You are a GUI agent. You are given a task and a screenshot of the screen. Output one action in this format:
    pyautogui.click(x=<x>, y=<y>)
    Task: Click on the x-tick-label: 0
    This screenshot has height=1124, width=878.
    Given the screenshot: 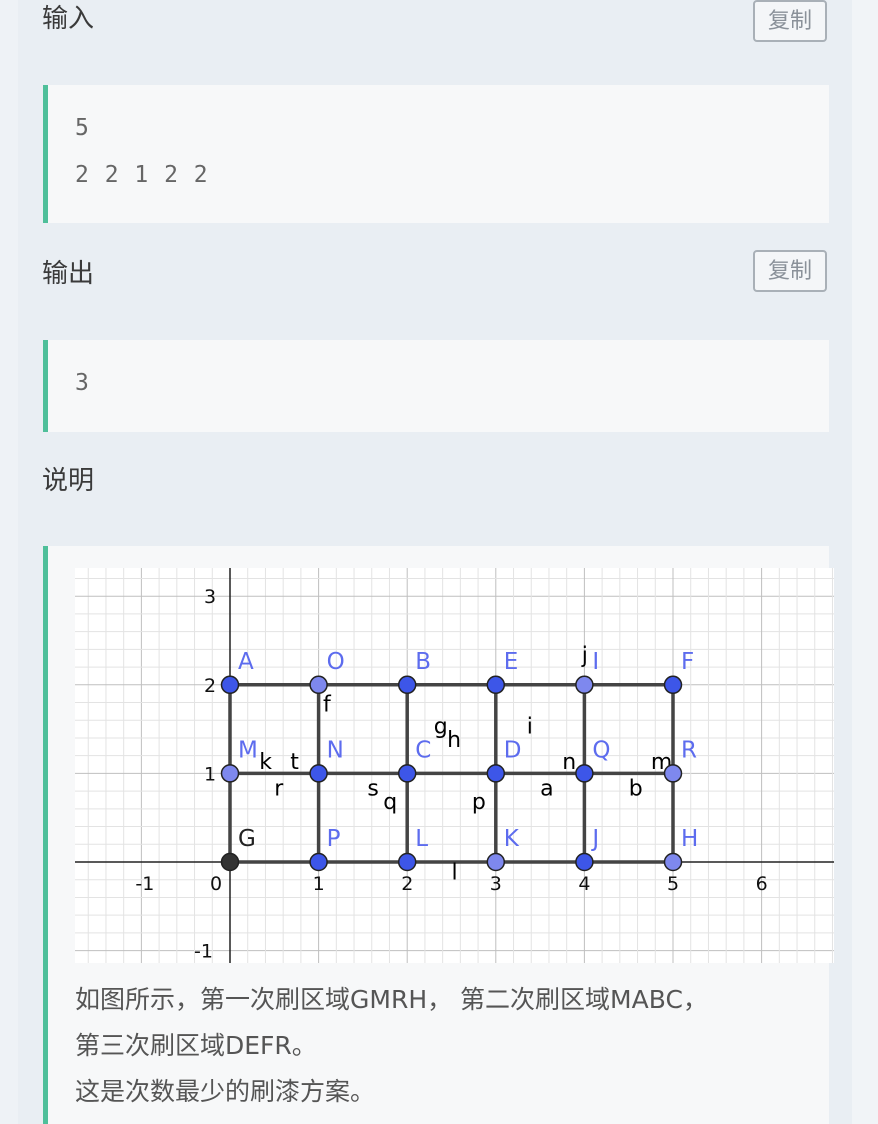 What is the action you would take?
    pyautogui.click(x=216, y=884)
    